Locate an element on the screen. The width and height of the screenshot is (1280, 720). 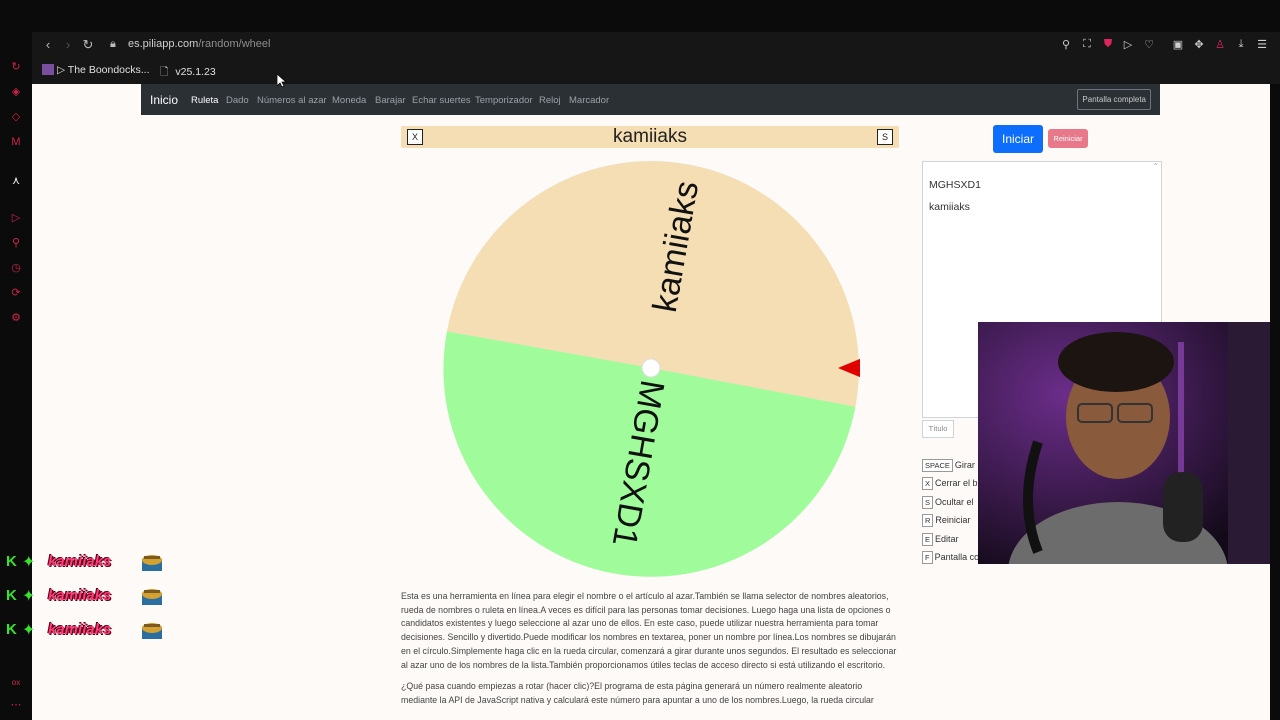
nav-link-temporizador: Temporizador is located at coordinates (504, 100).